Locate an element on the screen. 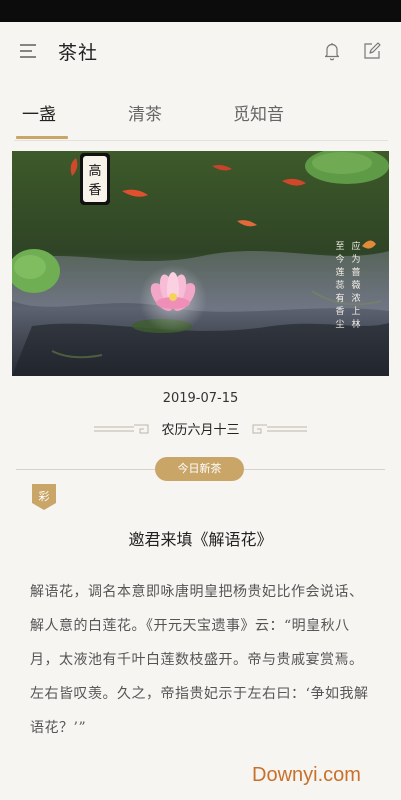 The image size is (401, 800). calligraphy-char: 浓 is located at coordinates (355, 298).